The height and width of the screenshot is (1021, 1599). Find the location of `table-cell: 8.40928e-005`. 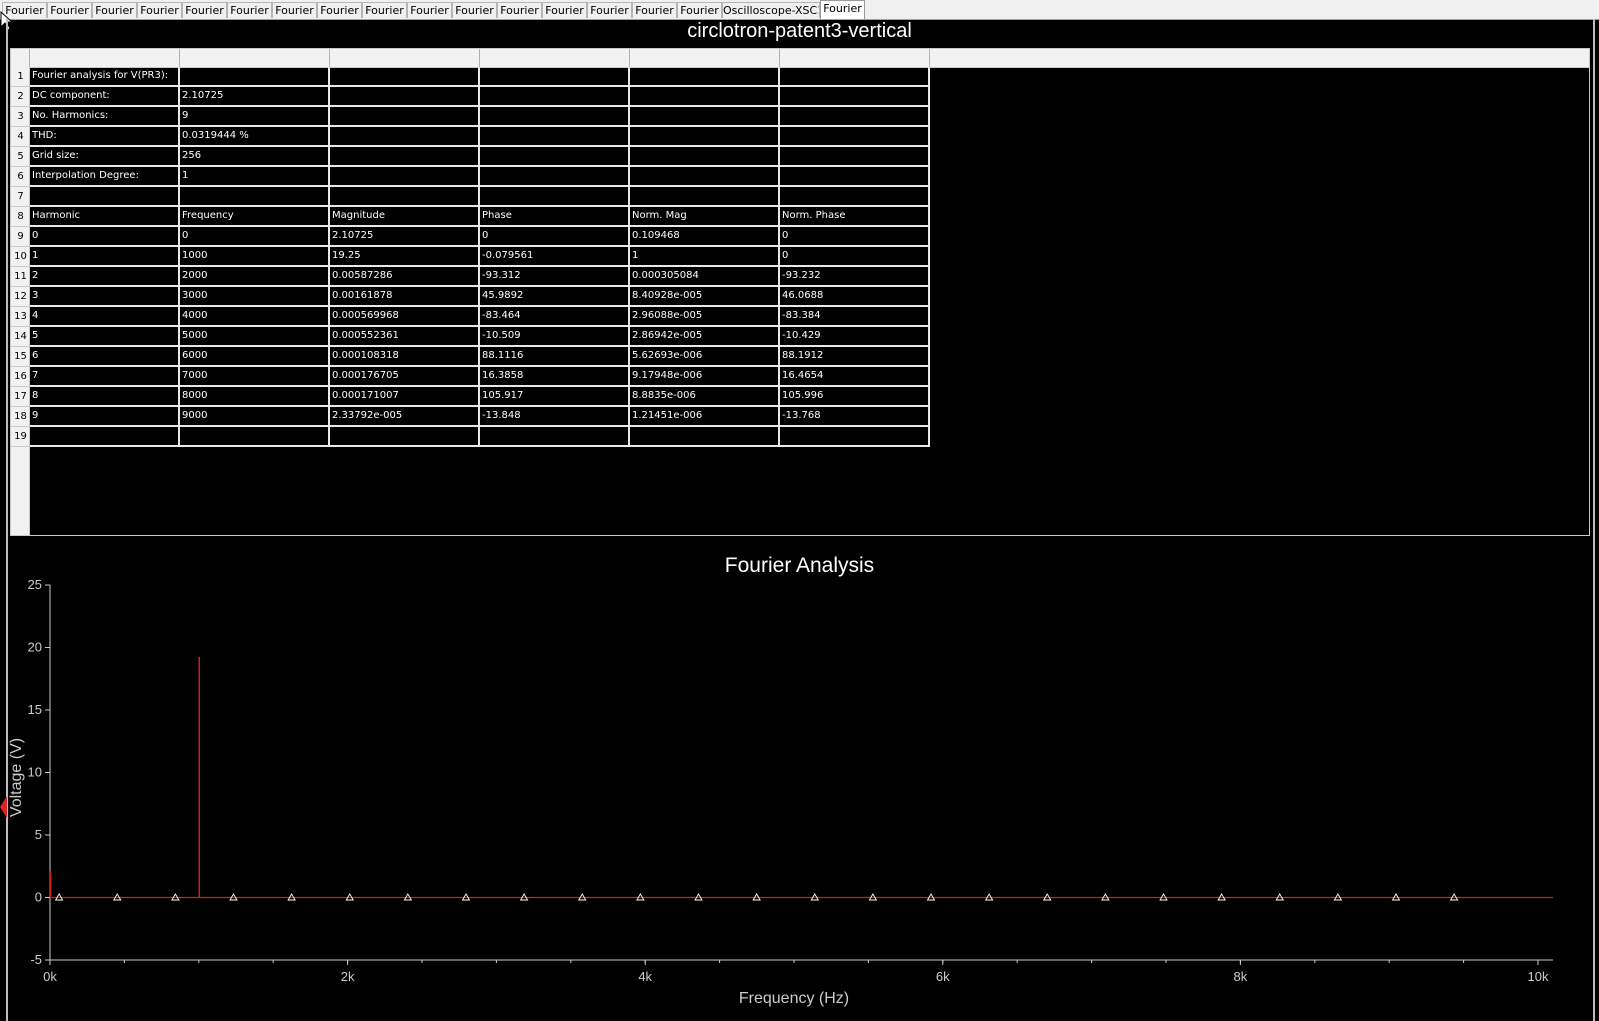

table-cell: 8.40928e-005 is located at coordinates (705, 297).